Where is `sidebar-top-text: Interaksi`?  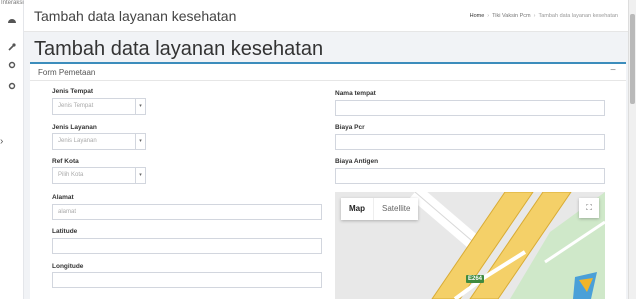
sidebar-top-text: Interaksi is located at coordinates (12, 3).